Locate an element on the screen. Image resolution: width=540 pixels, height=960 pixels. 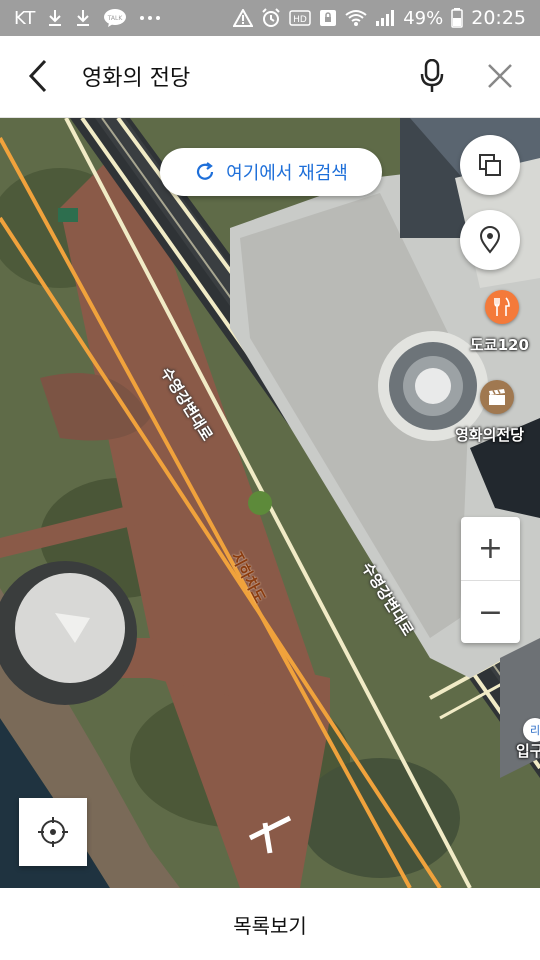
hd-icon: HD is located at coordinates (300, 18).